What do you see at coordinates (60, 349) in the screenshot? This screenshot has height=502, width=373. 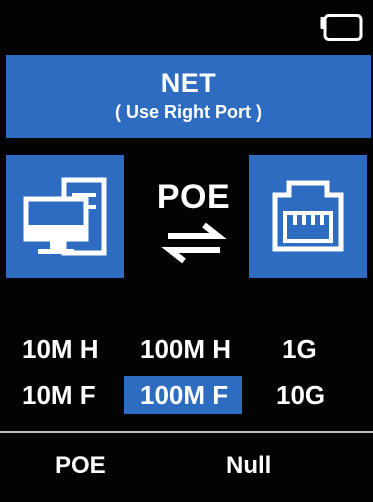 I see `speed-option-10m-half: 10M H` at bounding box center [60, 349].